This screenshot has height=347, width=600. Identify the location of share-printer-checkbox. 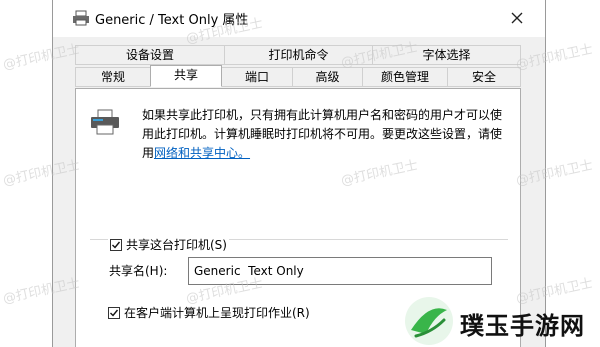
(116, 244).